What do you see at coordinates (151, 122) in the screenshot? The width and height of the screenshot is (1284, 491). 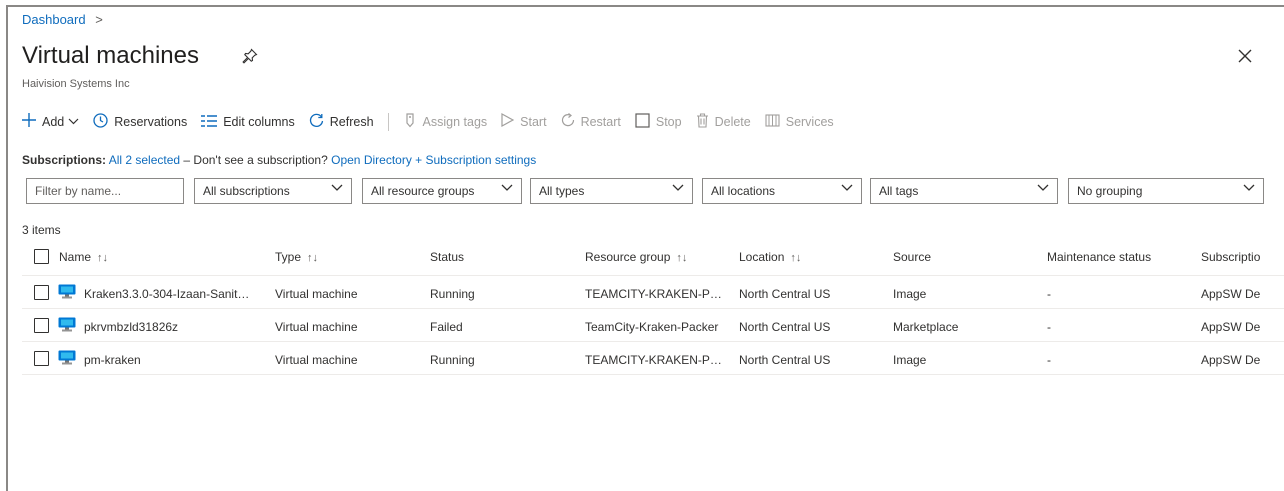 I see `reservations-label: Reservations` at bounding box center [151, 122].